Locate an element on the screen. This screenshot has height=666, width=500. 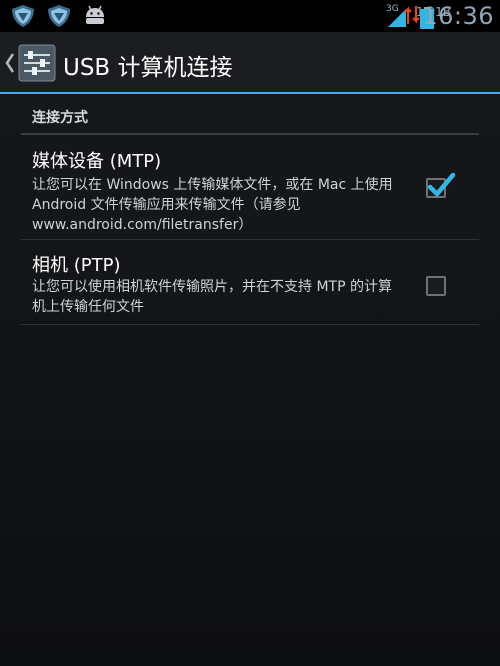
action-bar: USB 计算机连接 is located at coordinates (250, 63).